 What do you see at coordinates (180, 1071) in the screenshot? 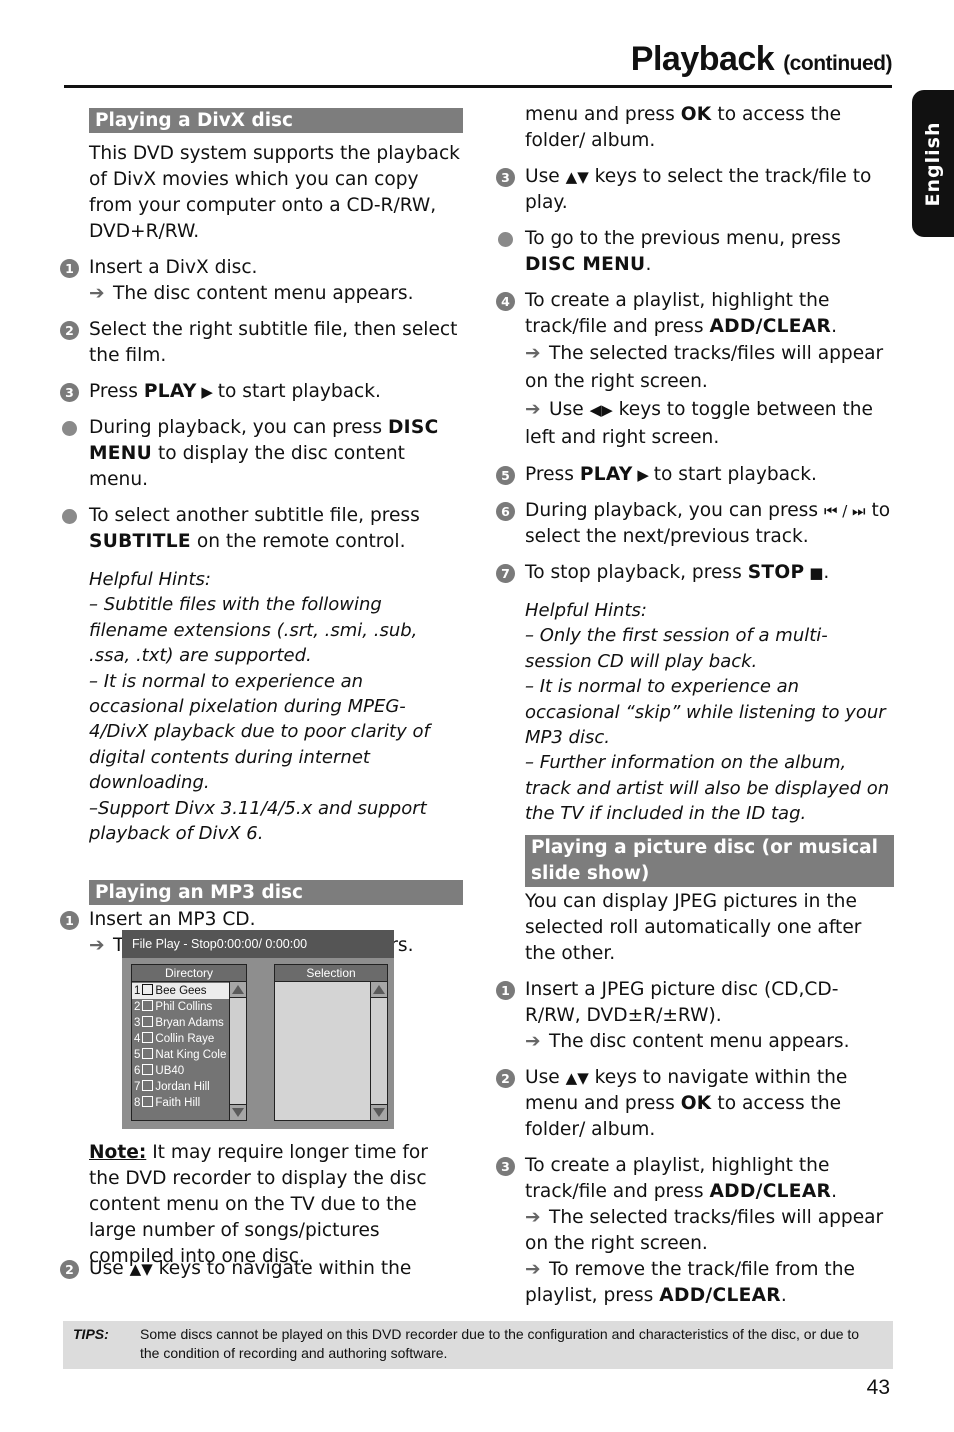
I see `directory-item: 6 UB40` at bounding box center [180, 1071].